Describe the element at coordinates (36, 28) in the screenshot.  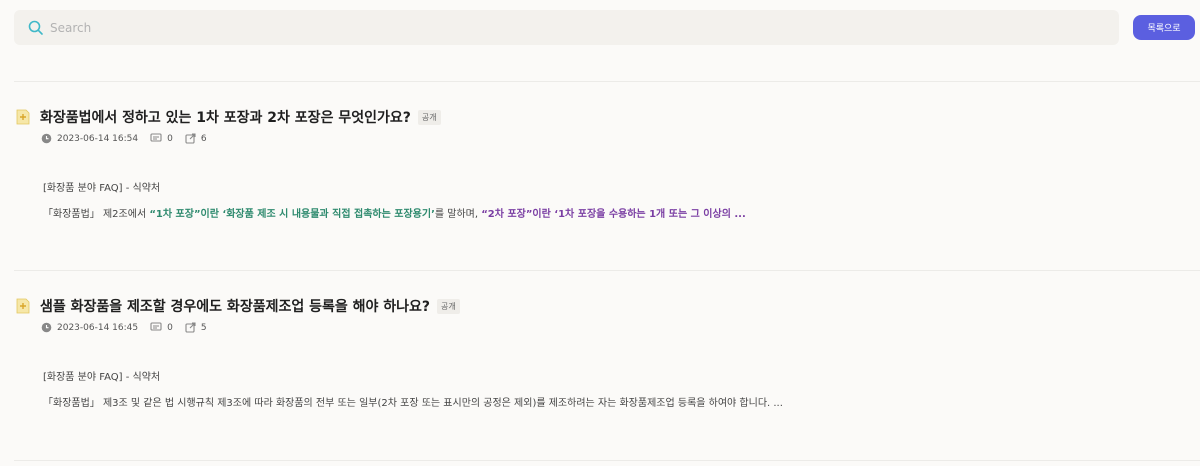
I see `search-icon` at that location.